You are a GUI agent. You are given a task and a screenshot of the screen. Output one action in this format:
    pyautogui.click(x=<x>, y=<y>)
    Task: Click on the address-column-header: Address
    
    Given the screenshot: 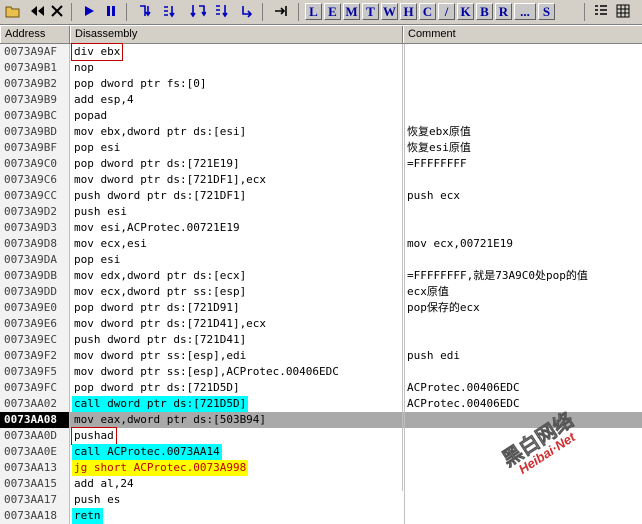 What is the action you would take?
    pyautogui.click(x=35, y=34)
    